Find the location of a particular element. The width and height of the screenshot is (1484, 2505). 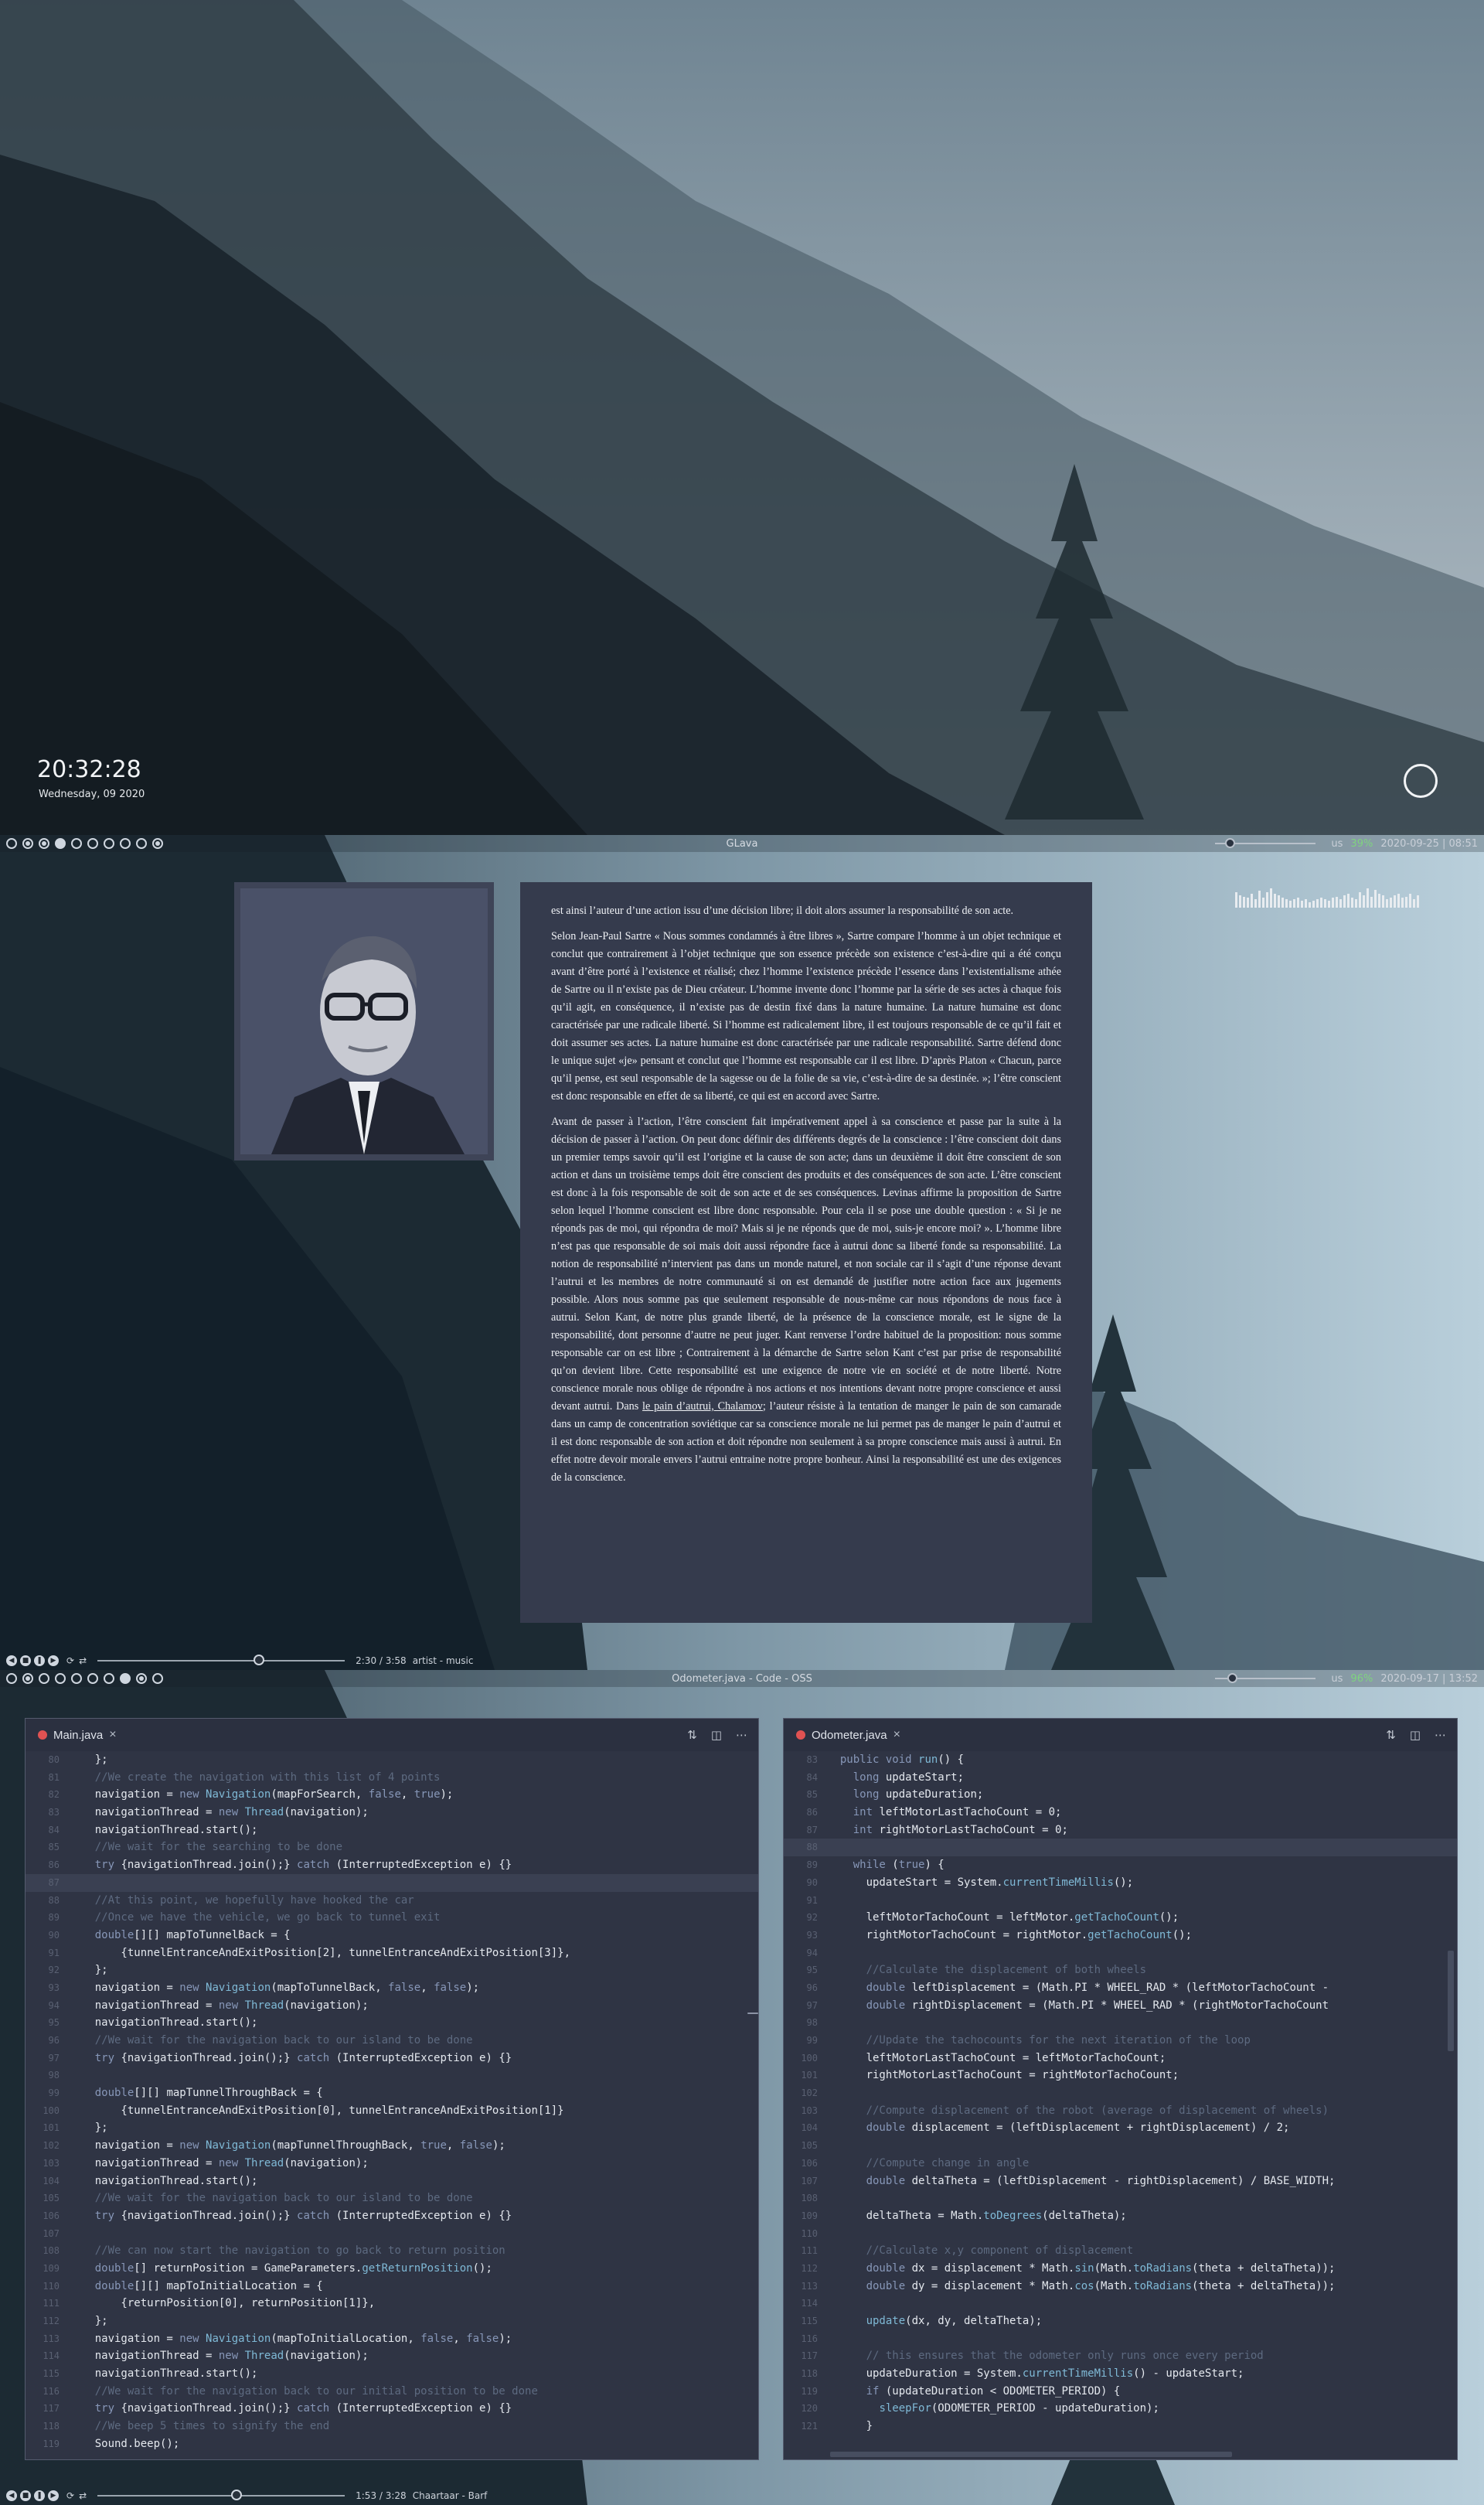

code-line: 87 int rightMotorLastTachoCount = 0; is located at coordinates (1120, 1830).